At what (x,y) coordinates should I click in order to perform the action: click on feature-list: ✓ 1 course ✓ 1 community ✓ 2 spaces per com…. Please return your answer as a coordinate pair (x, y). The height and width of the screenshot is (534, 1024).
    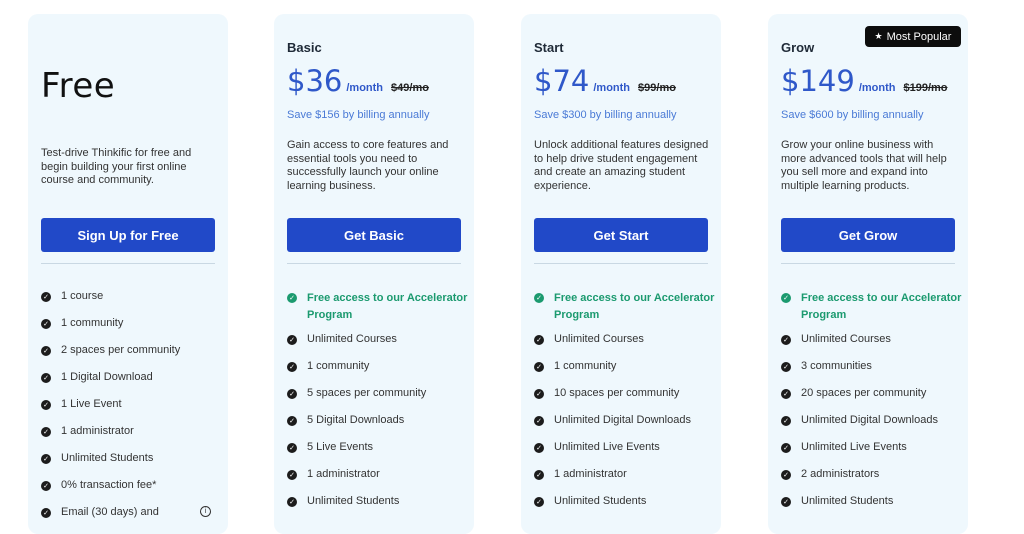
    Looking at the image, I should click on (133, 411).